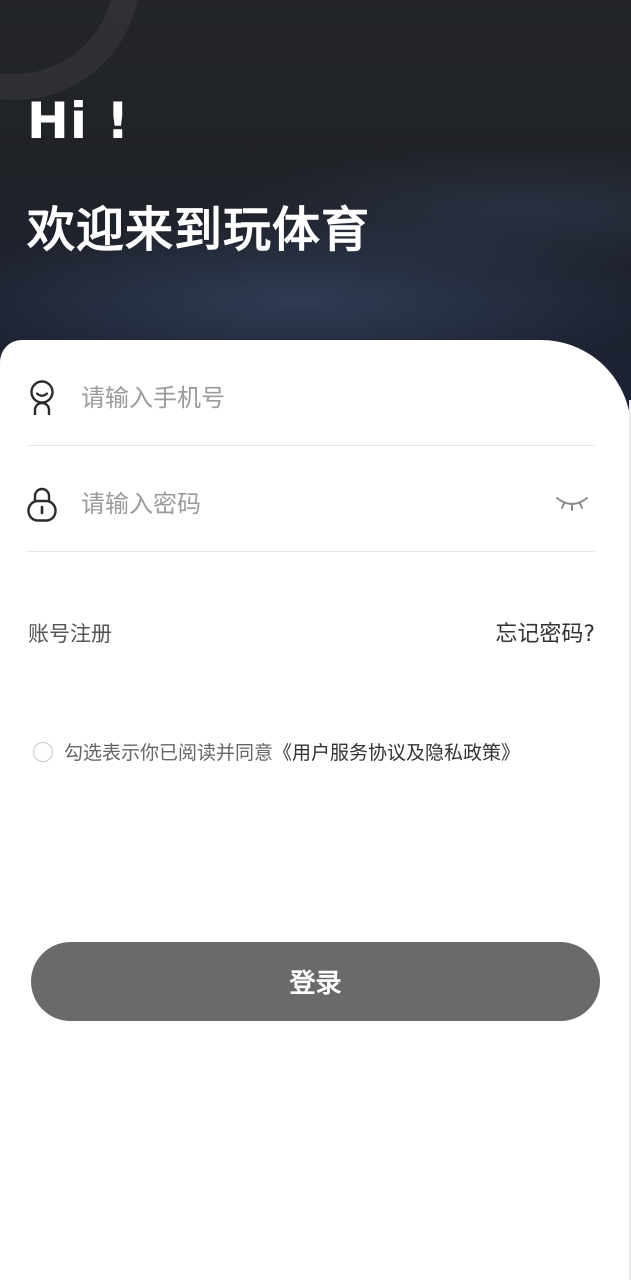  I want to click on register-link: 账号注册, so click(70, 633).